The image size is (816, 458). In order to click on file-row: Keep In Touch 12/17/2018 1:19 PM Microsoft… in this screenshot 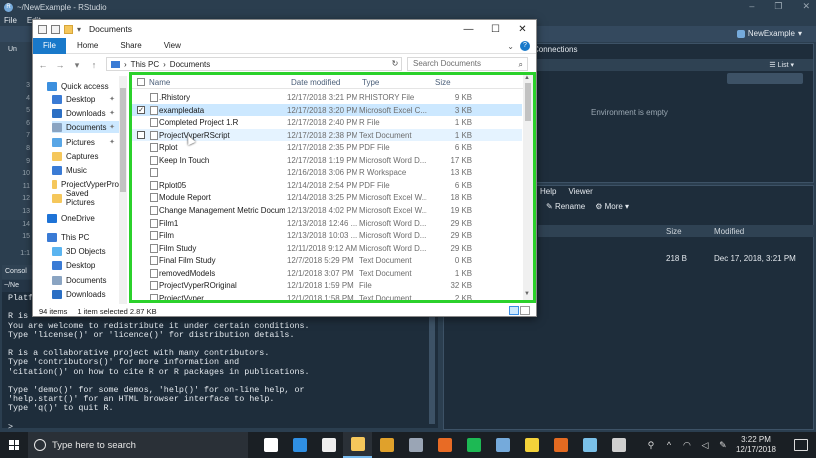, I will do `click(327, 160)`.